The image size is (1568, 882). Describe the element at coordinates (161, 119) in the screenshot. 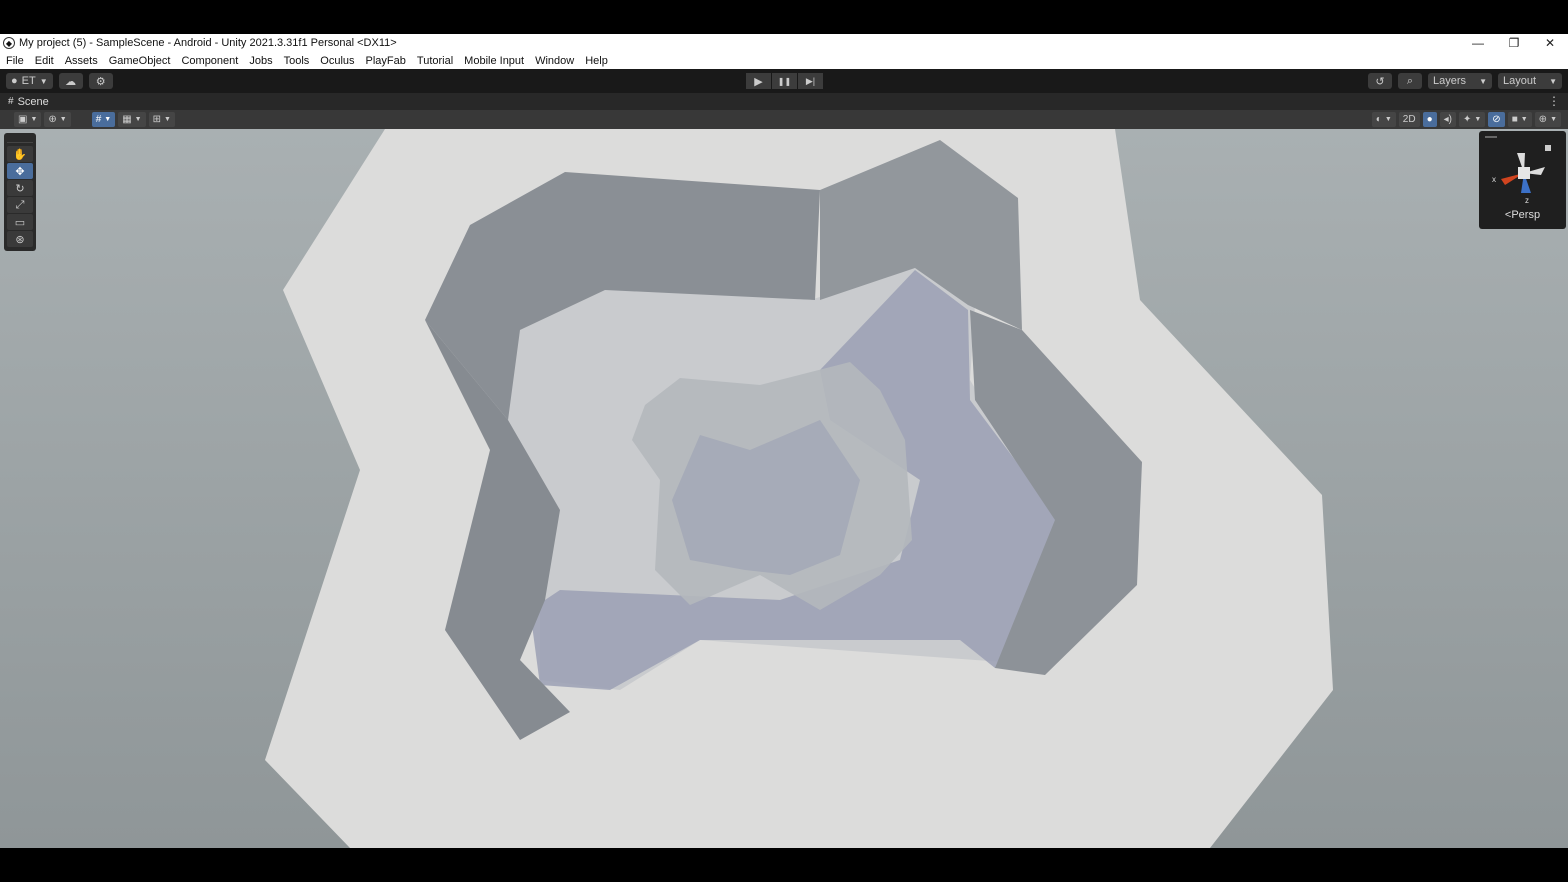

I see `increment-snap-dropdown: ⊞ ▼` at that location.